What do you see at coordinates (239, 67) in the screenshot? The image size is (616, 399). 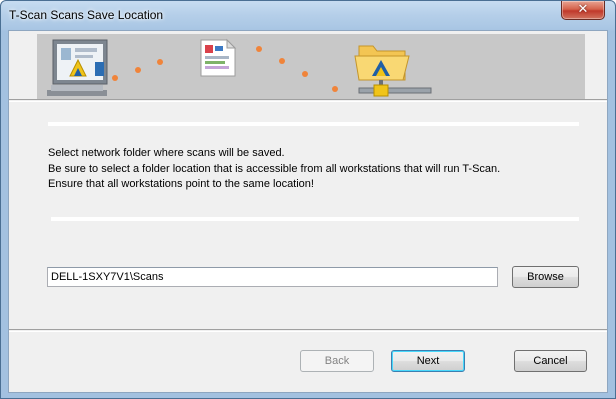 I see `banner-graphic` at bounding box center [239, 67].